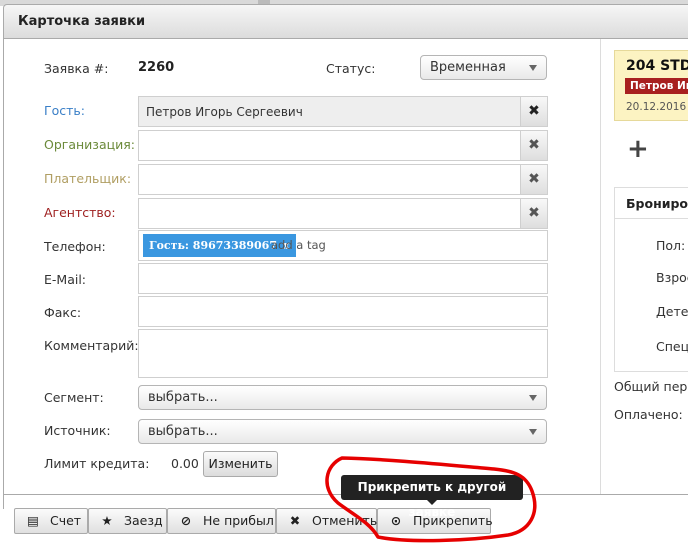 The width and height of the screenshot is (688, 547). I want to click on booking-special-label: Спец, so click(672, 346).